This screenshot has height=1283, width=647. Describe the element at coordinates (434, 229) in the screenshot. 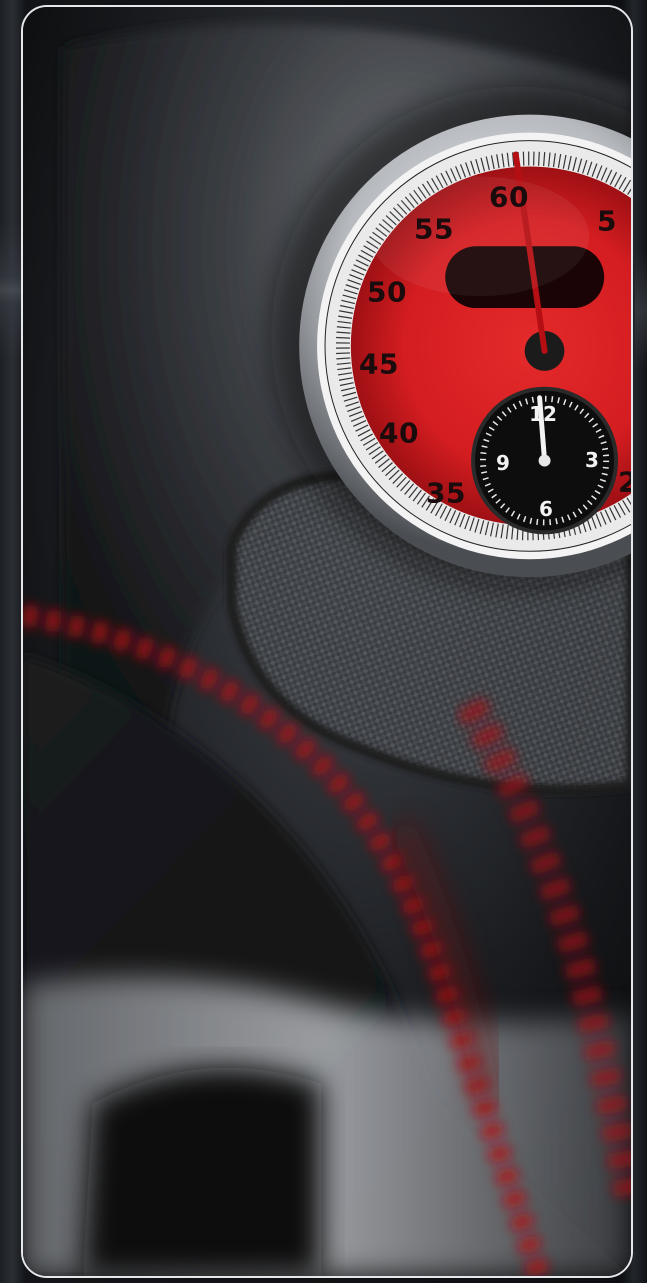

I see `dial-label-55: 55` at that location.